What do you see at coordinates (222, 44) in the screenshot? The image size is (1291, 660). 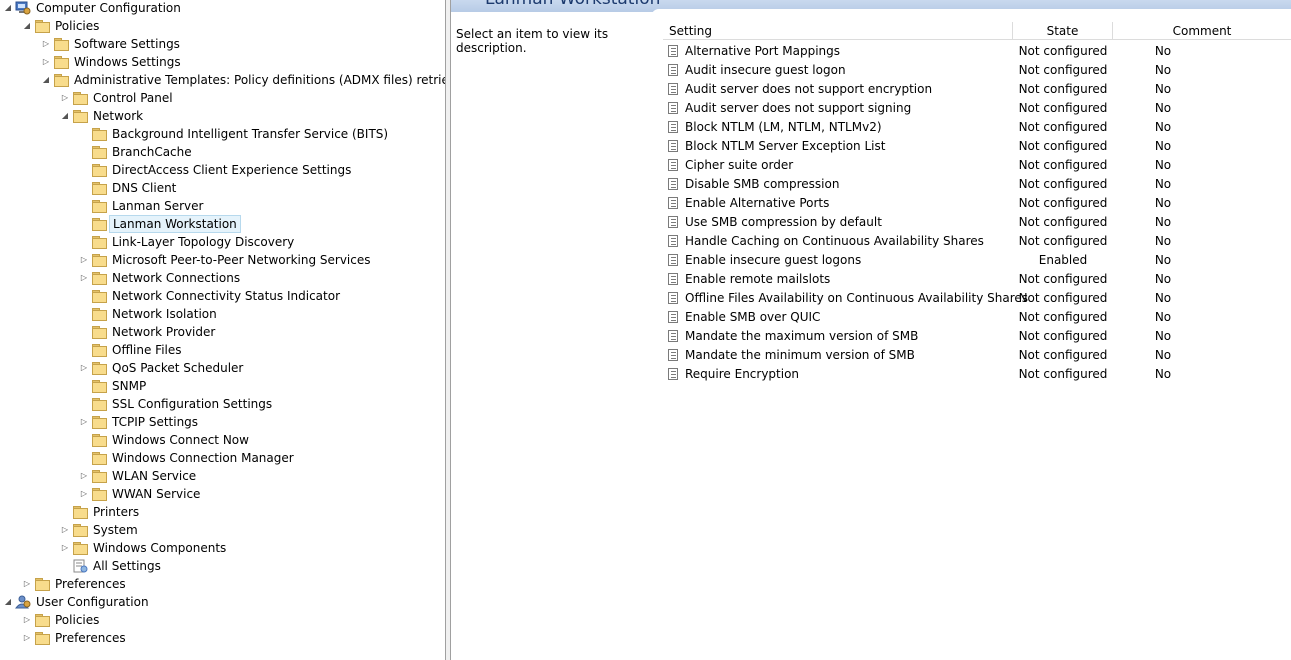 I see `tree-software-settings: ▷ Software Settings` at bounding box center [222, 44].